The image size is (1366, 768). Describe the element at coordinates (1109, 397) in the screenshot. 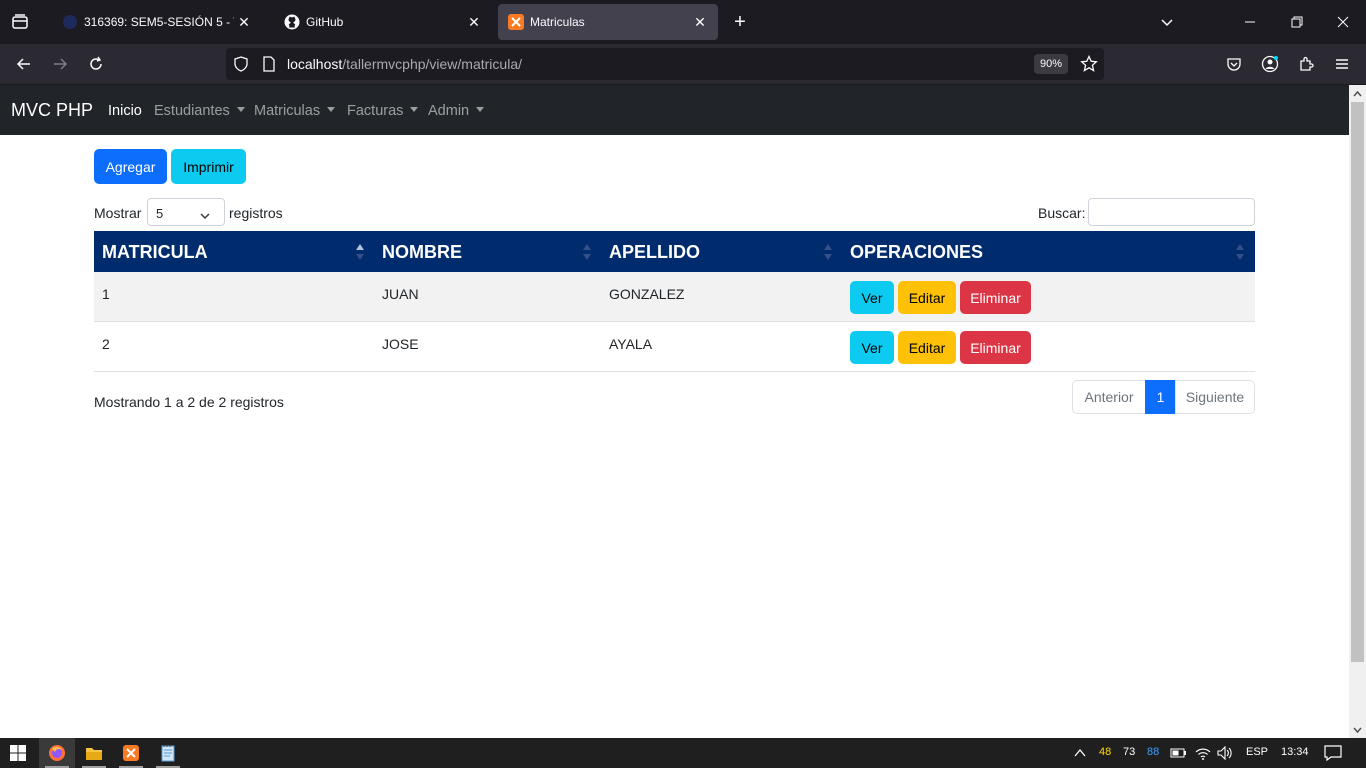

I see `pagination-previous: Anterior` at that location.